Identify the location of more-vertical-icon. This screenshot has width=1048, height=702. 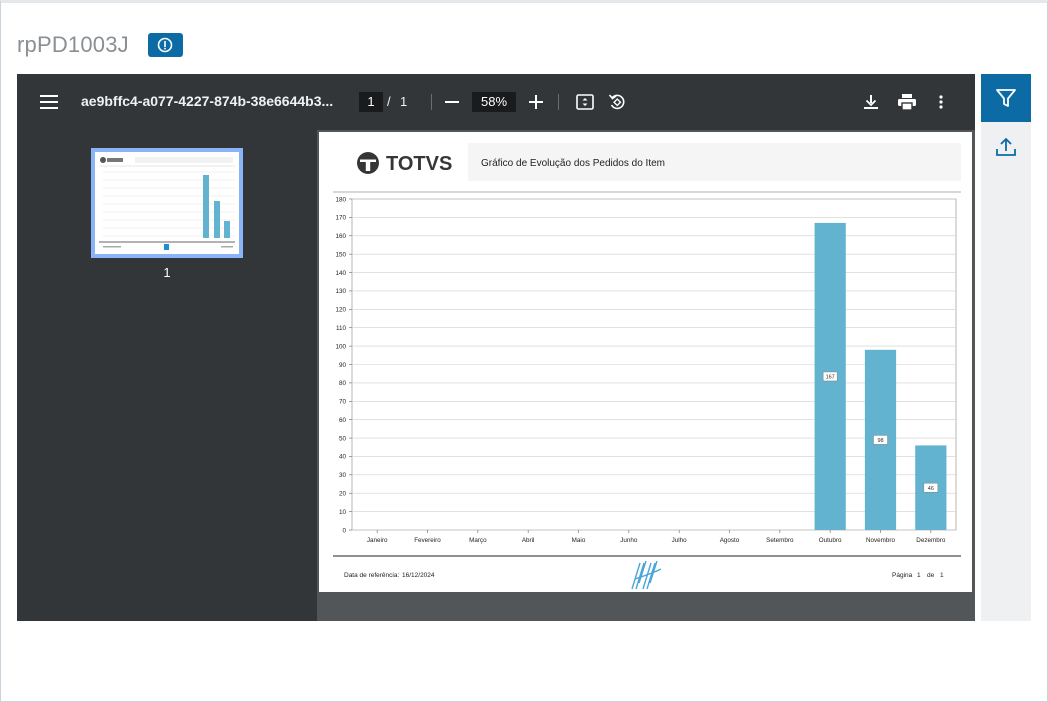
(941, 102).